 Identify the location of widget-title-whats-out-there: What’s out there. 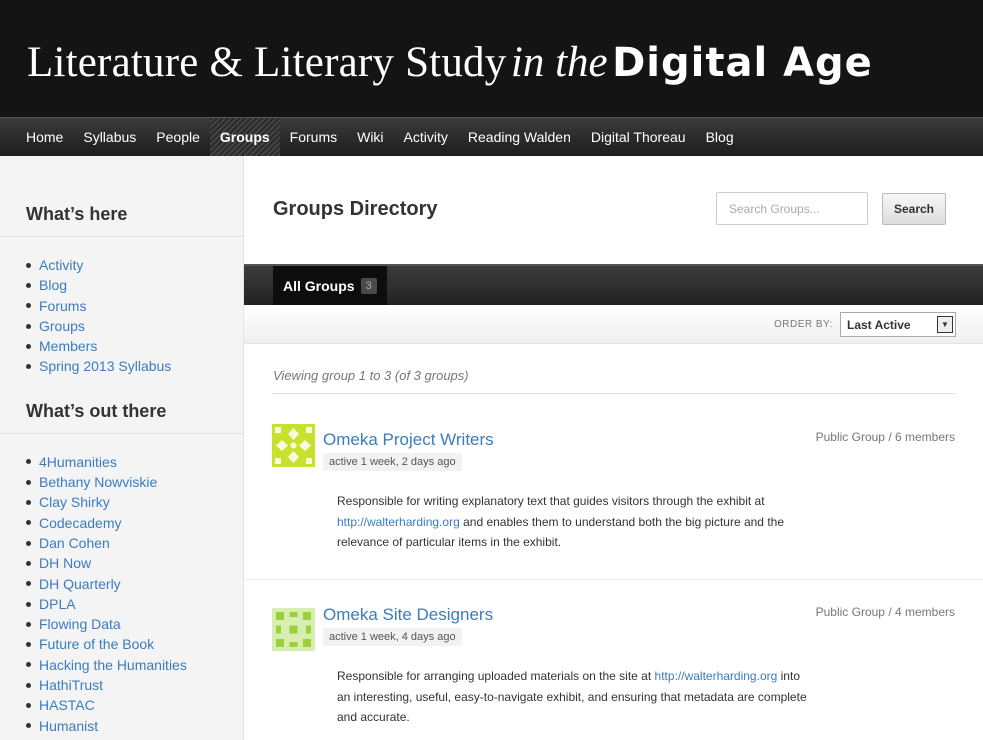
(121, 417).